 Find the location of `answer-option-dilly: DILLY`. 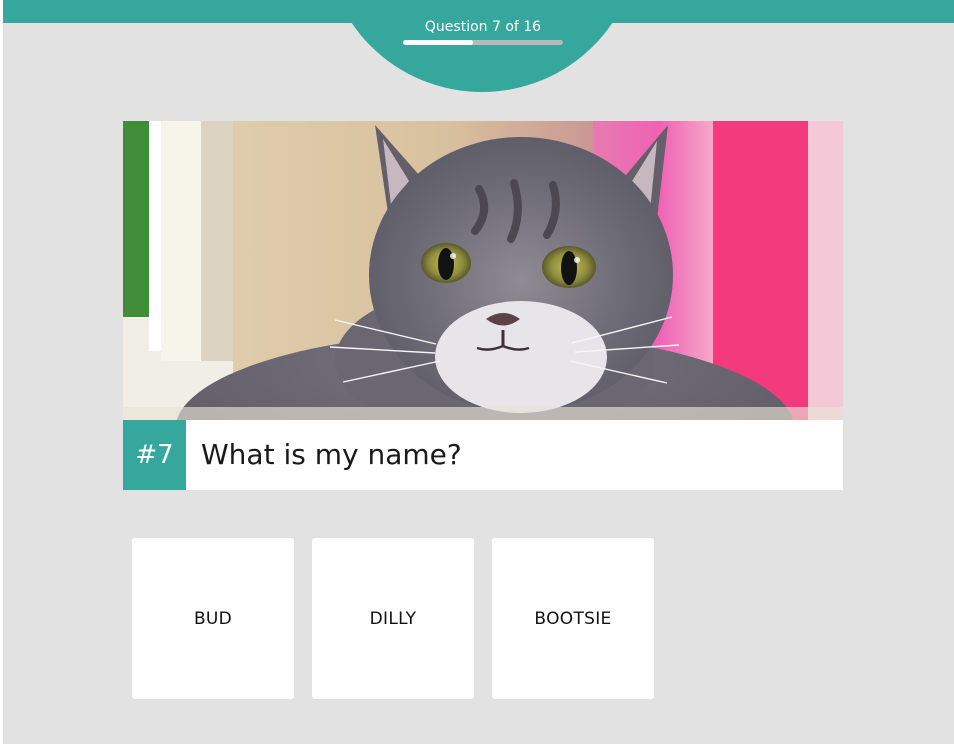

answer-option-dilly: DILLY is located at coordinates (393, 618).